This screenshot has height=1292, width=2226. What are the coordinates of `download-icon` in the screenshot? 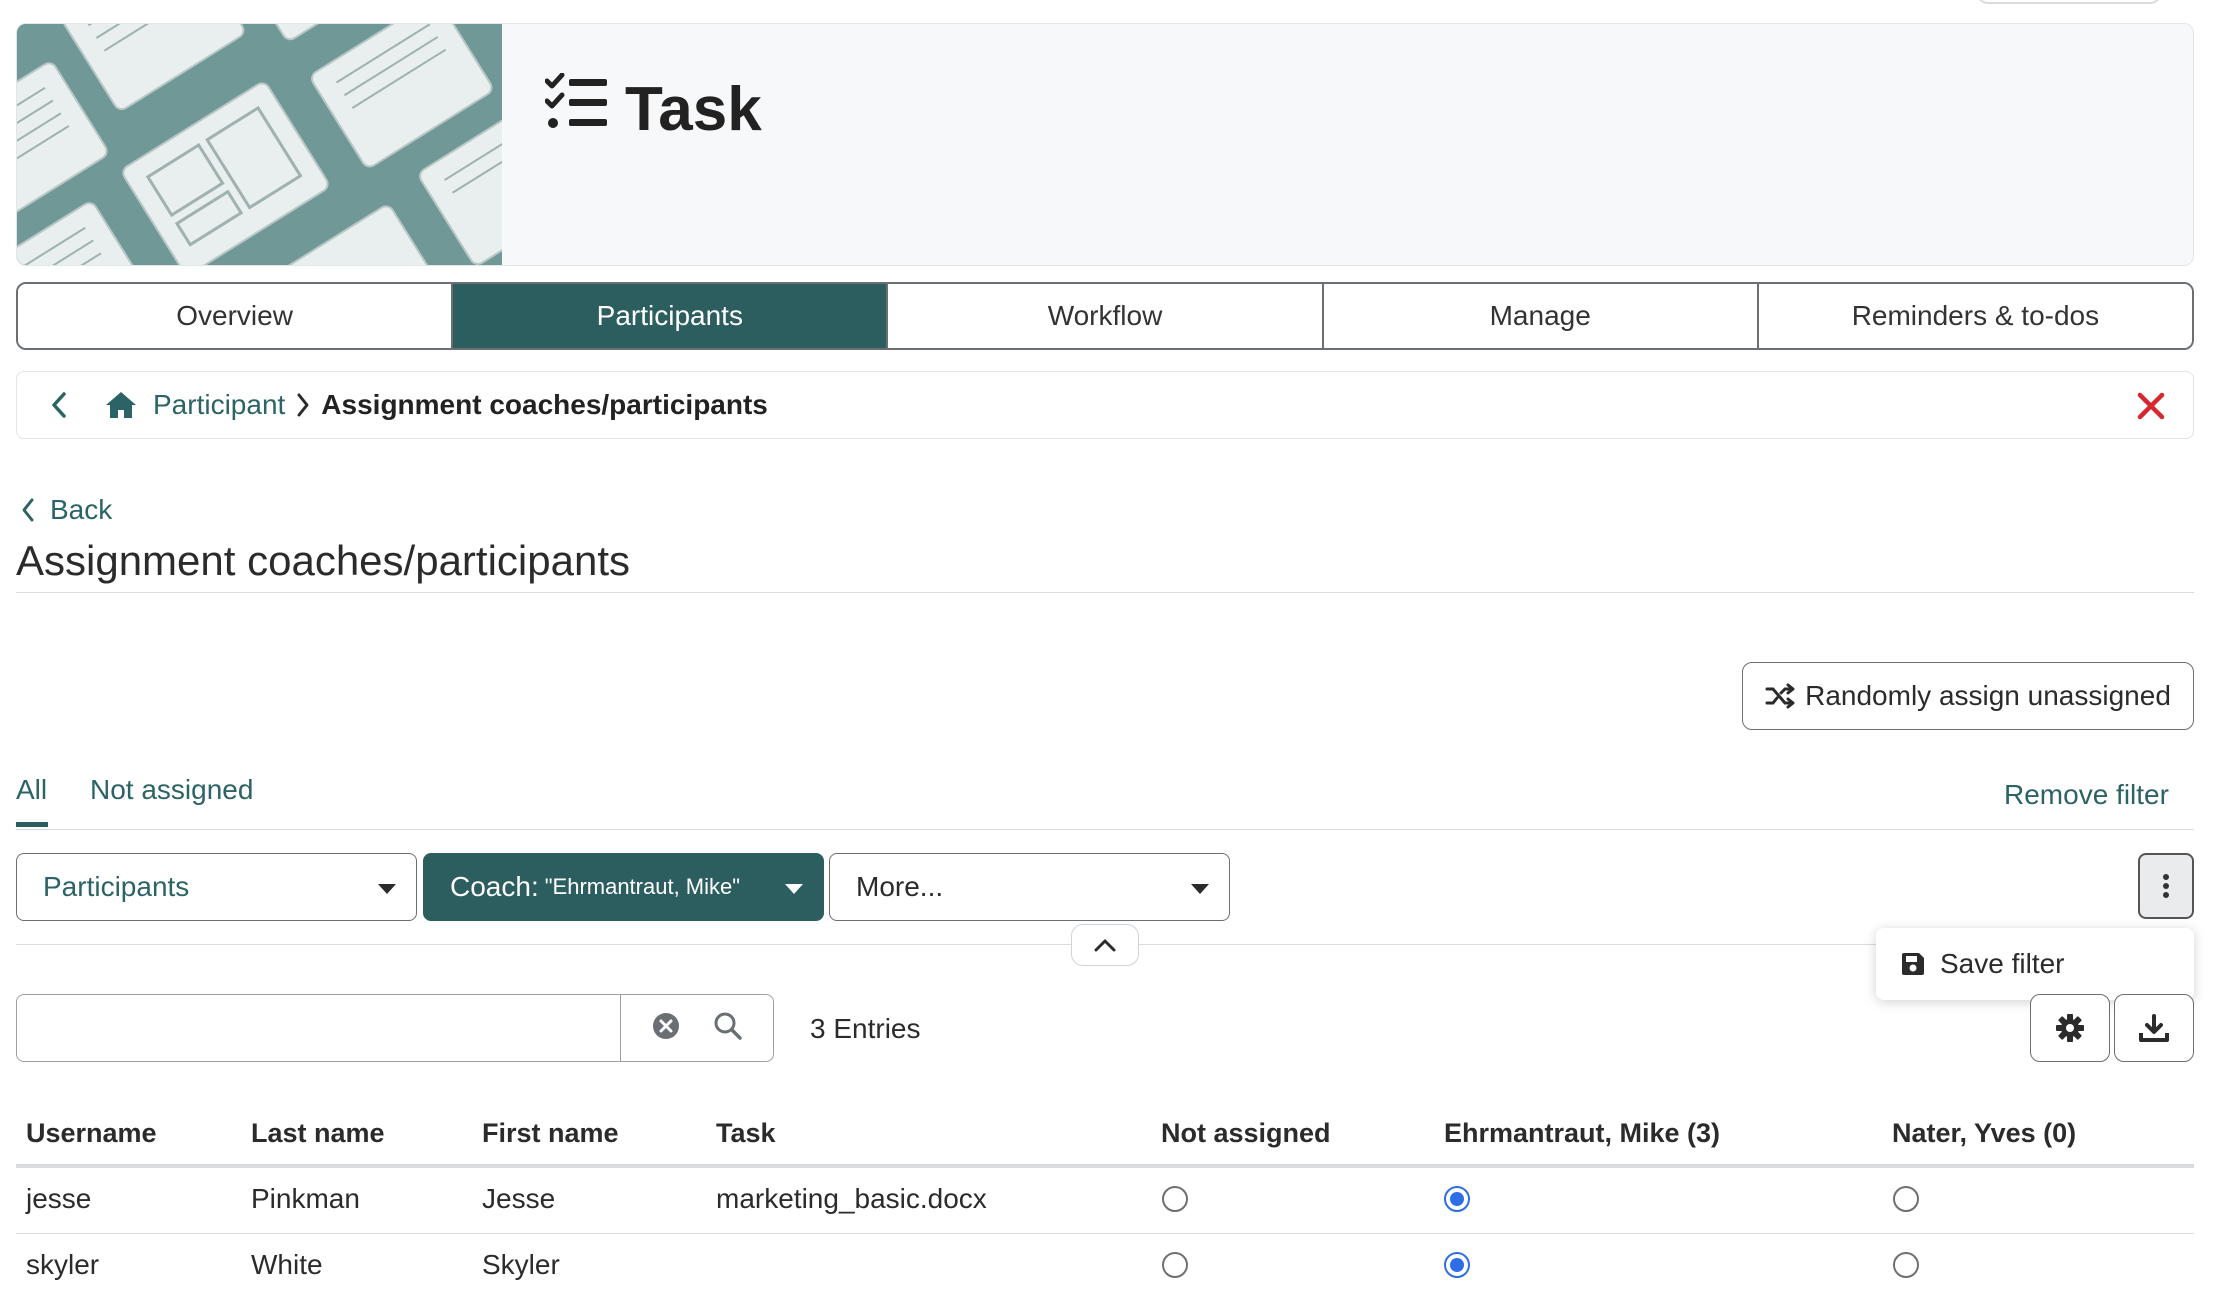 It's located at (2154, 1028).